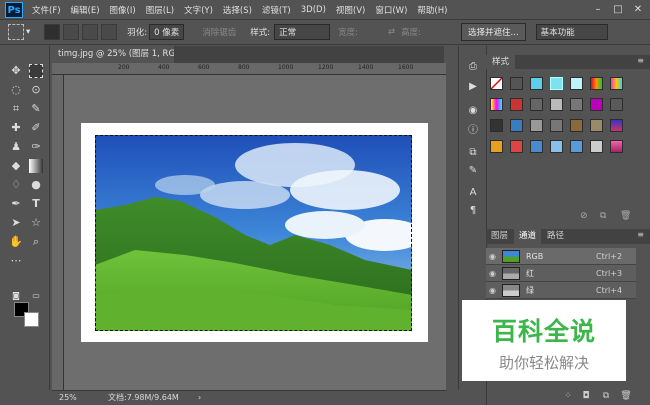 The height and width of the screenshot is (405, 650). What do you see at coordinates (123, 10) in the screenshot?
I see `menu-image: 图像(I)` at bounding box center [123, 10].